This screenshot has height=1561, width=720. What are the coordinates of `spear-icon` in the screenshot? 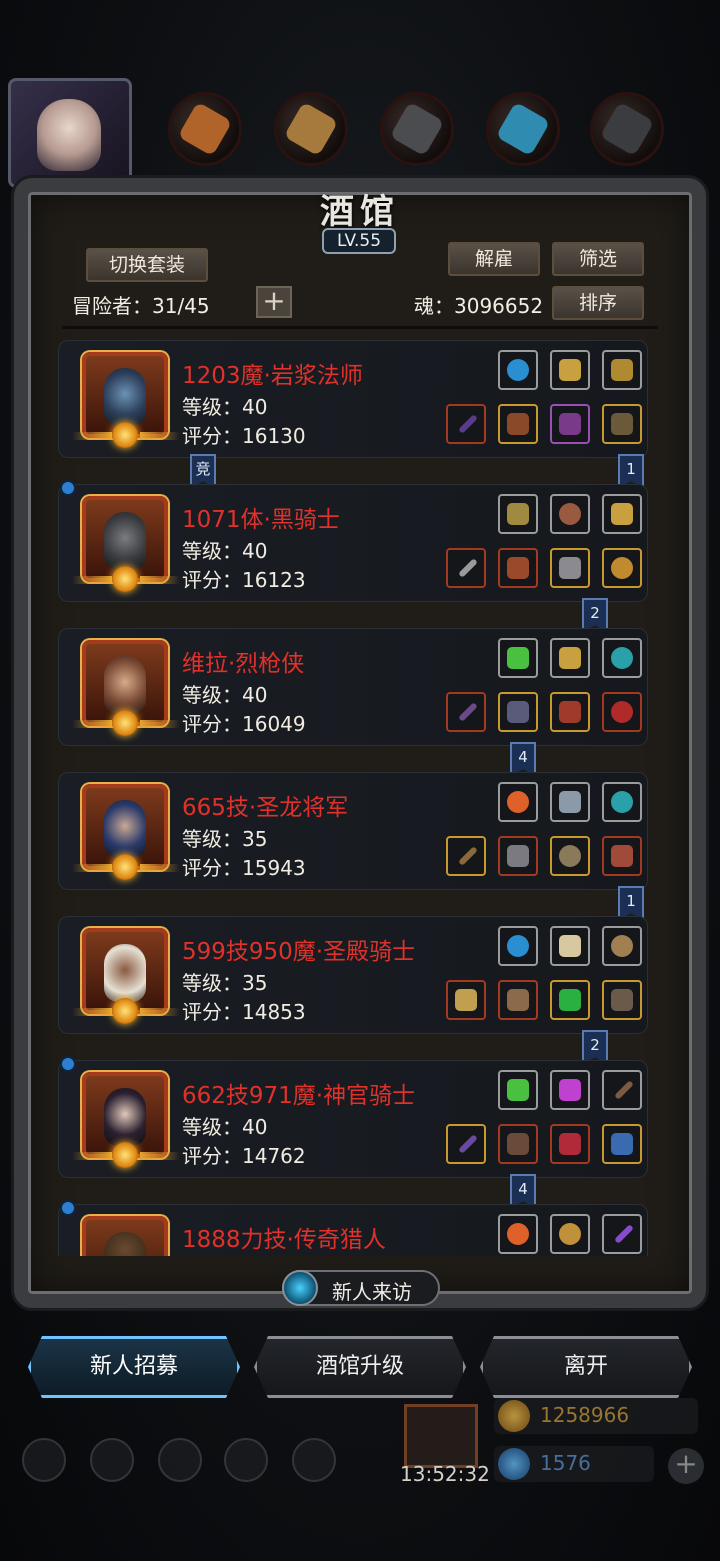 It's located at (466, 712).